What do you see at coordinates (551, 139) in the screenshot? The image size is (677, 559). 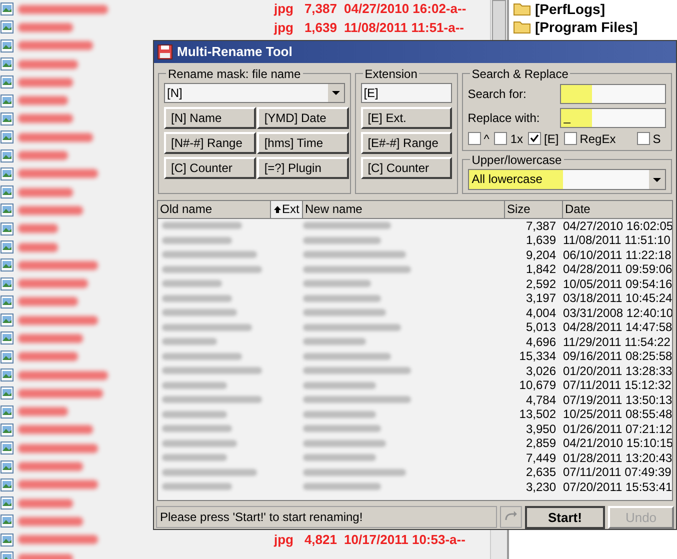 I see `checkbox-label: [E]` at bounding box center [551, 139].